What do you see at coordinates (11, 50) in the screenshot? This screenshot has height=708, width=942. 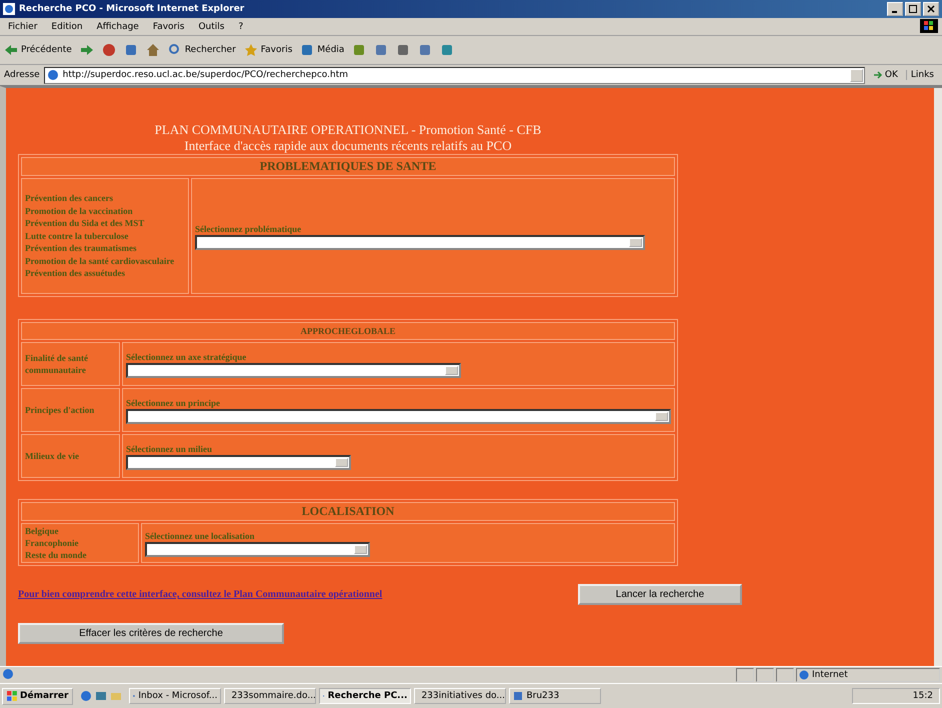 I see `back-icon` at bounding box center [11, 50].